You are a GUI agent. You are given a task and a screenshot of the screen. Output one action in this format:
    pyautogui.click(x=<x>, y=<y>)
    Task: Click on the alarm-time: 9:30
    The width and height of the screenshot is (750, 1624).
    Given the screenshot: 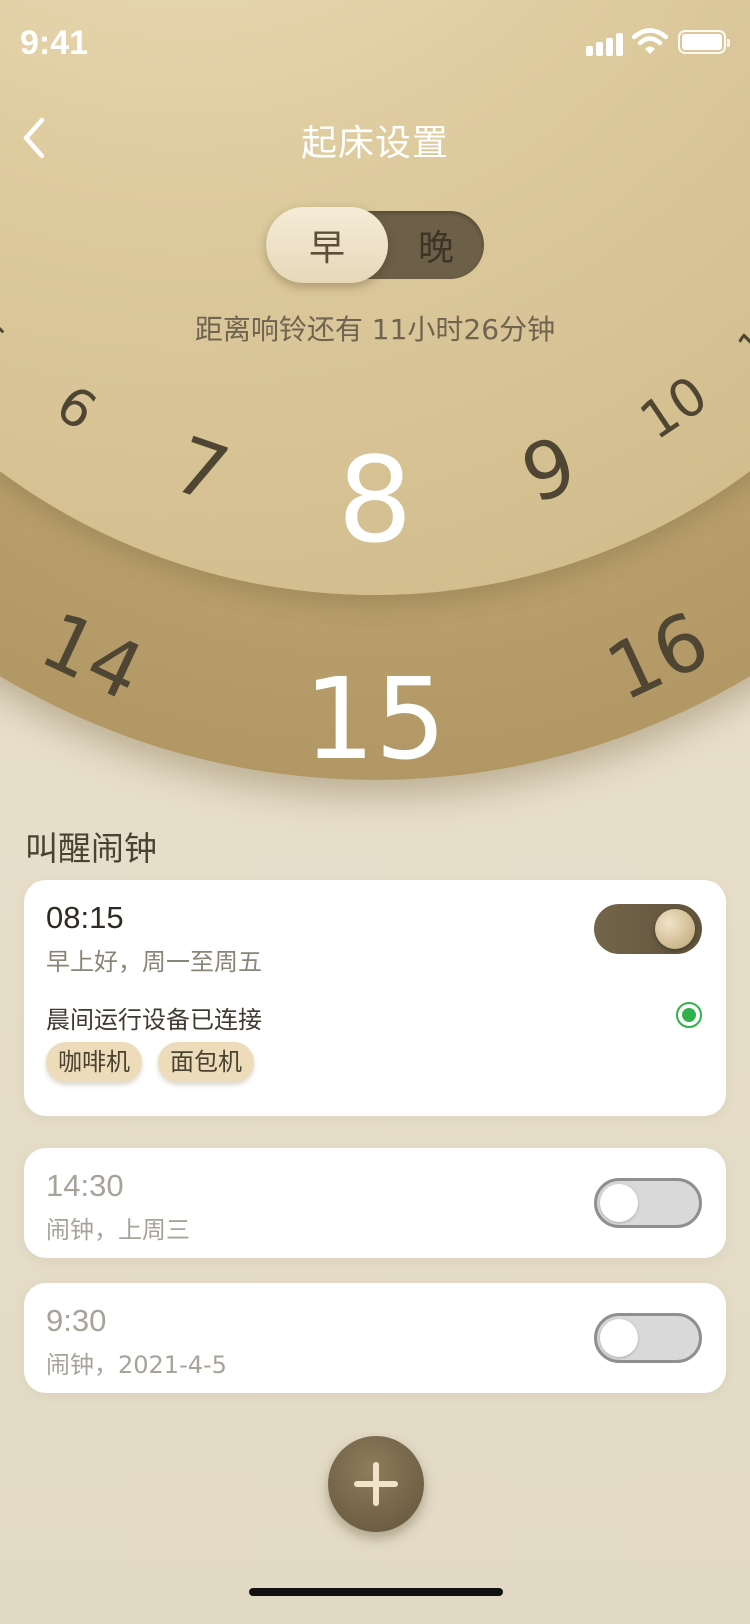 What is the action you would take?
    pyautogui.click(x=76, y=1320)
    